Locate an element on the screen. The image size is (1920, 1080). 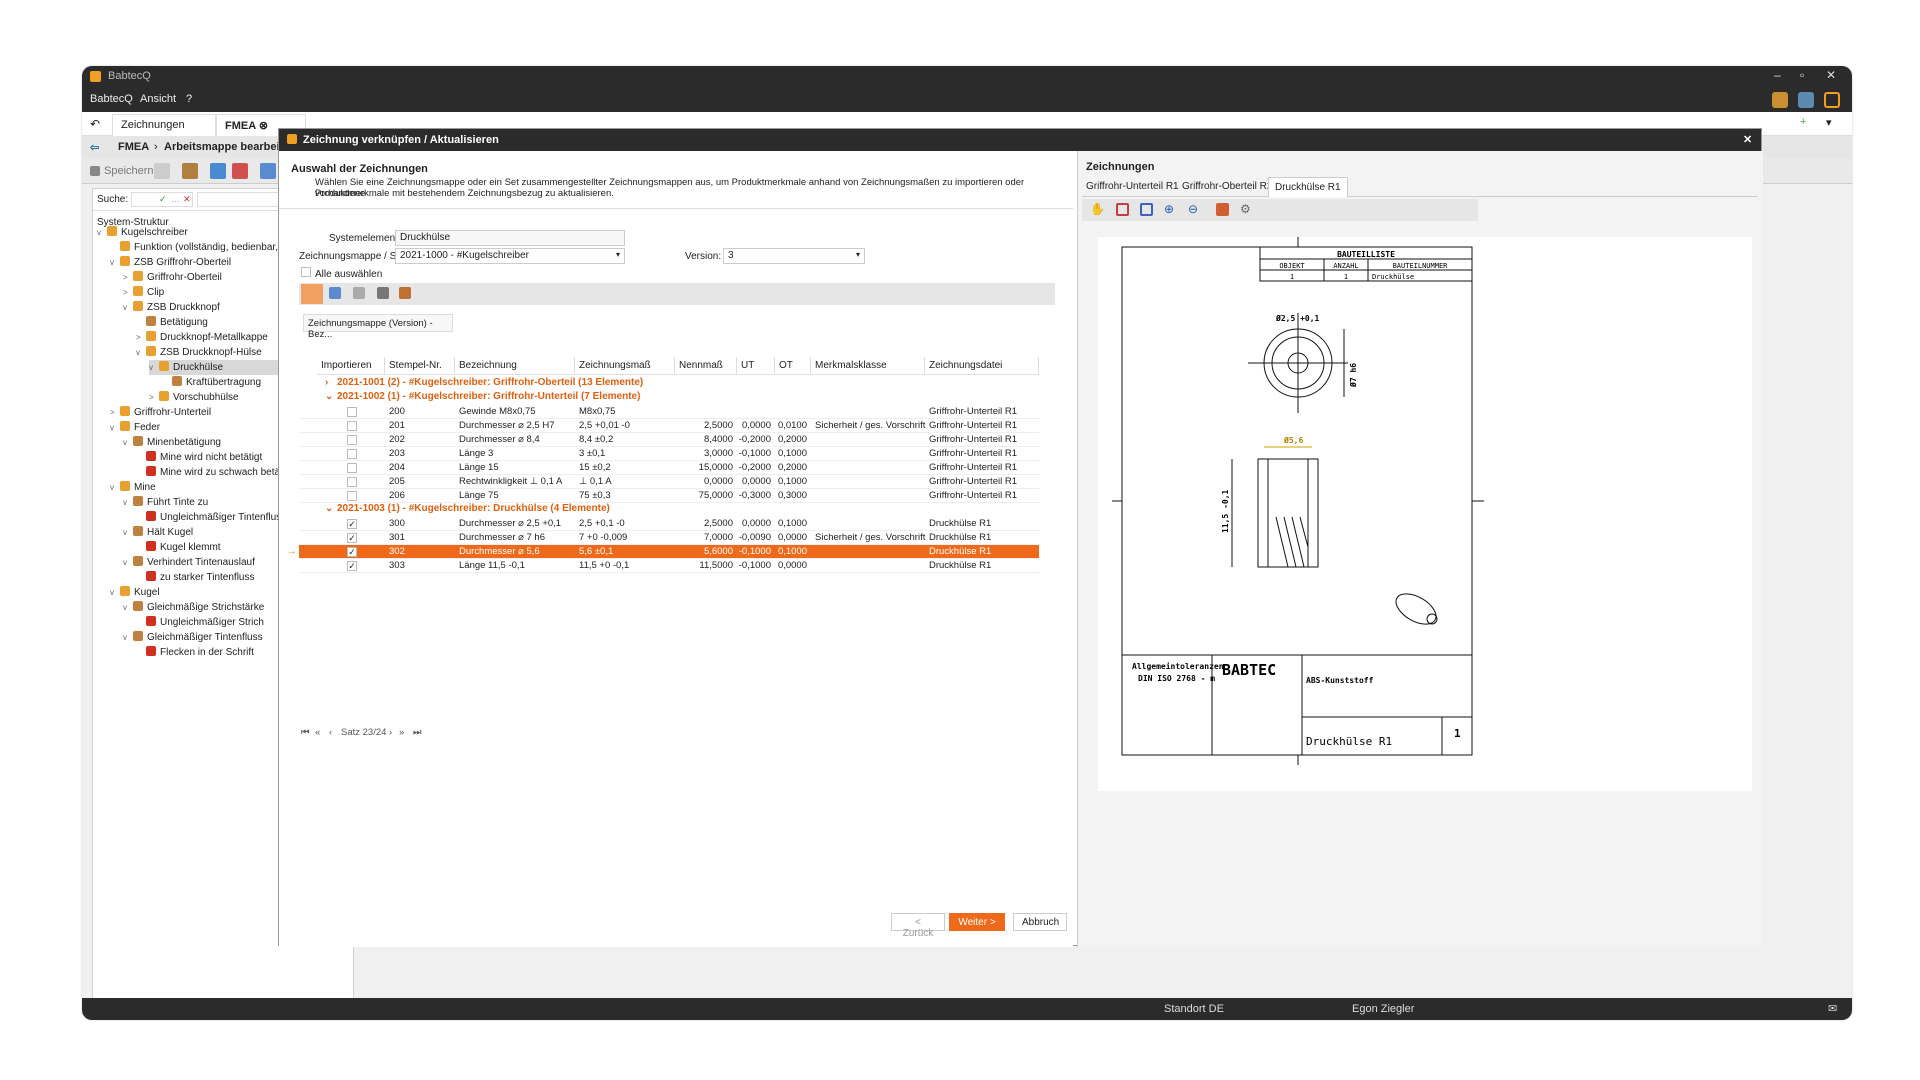
column-header: Bezeichnung is located at coordinates (515, 366).